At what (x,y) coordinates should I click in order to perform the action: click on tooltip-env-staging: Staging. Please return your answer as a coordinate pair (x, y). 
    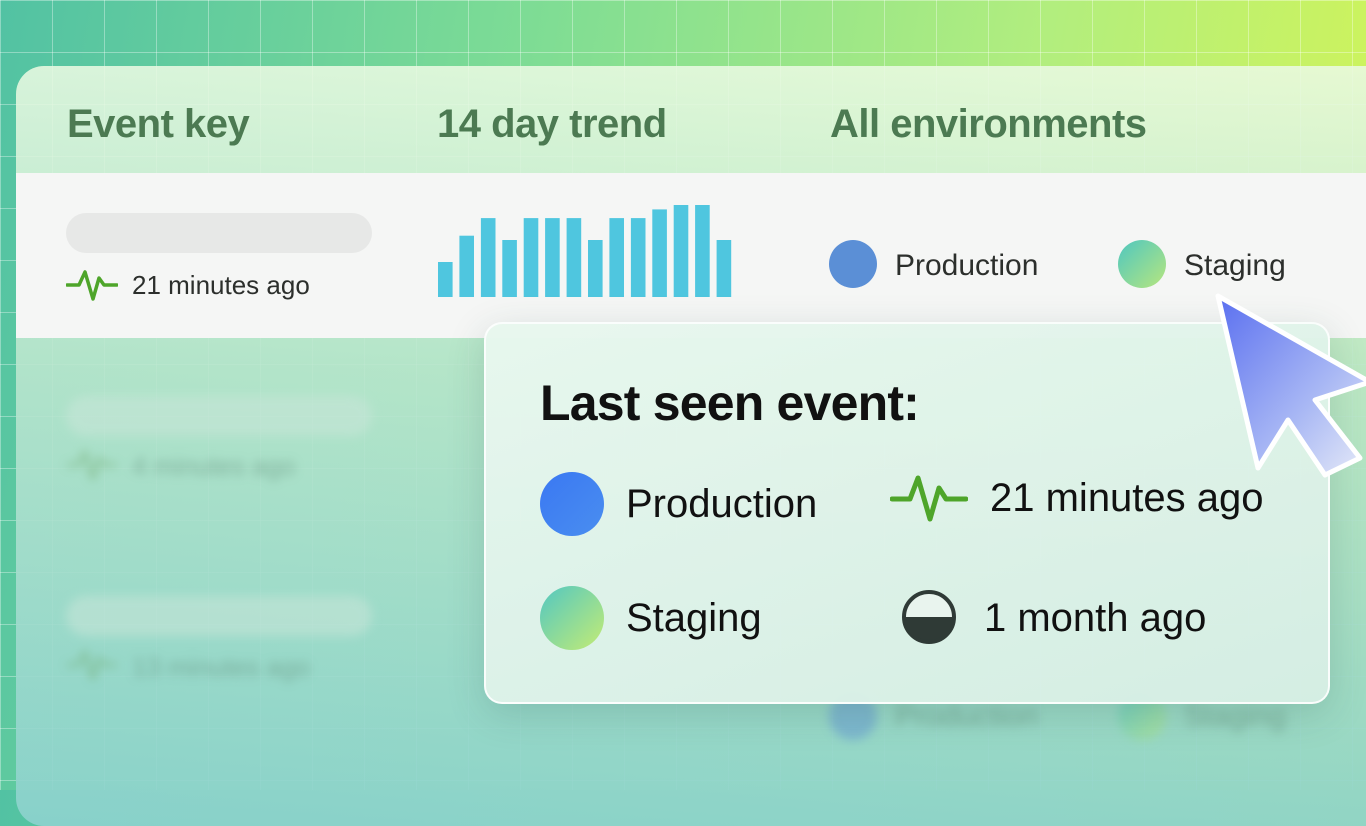
    Looking at the image, I should click on (694, 618).